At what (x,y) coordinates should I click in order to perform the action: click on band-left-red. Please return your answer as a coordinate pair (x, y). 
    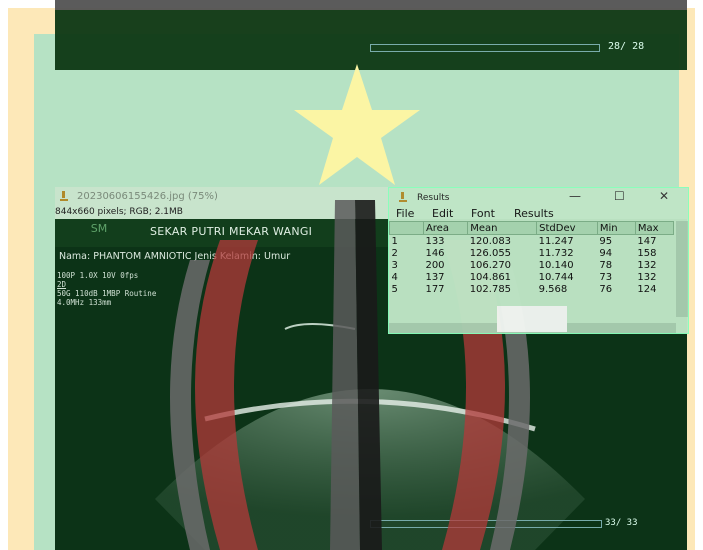
    Looking at the image, I should click on (226, 395).